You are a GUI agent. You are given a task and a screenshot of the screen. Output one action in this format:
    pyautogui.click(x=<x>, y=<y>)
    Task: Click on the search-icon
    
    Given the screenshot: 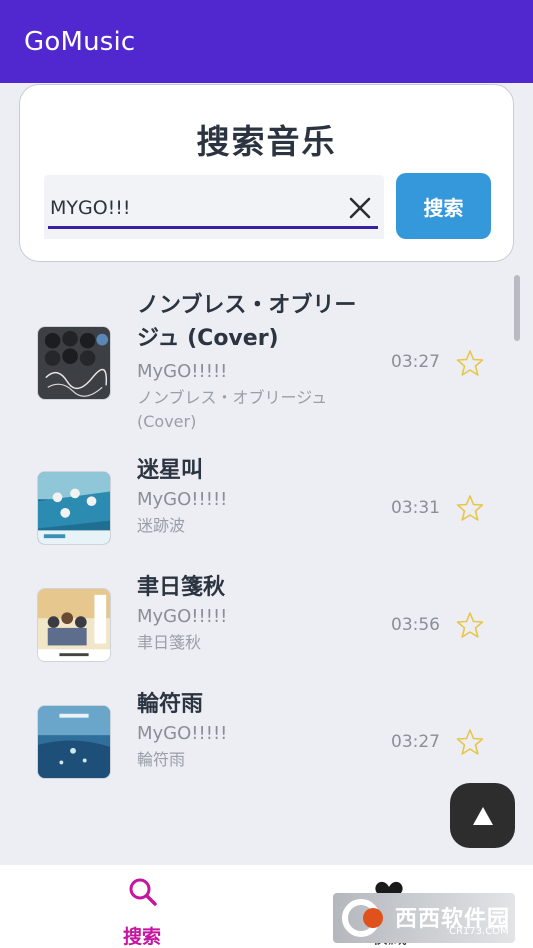 What is the action you would take?
    pyautogui.click(x=143, y=892)
    